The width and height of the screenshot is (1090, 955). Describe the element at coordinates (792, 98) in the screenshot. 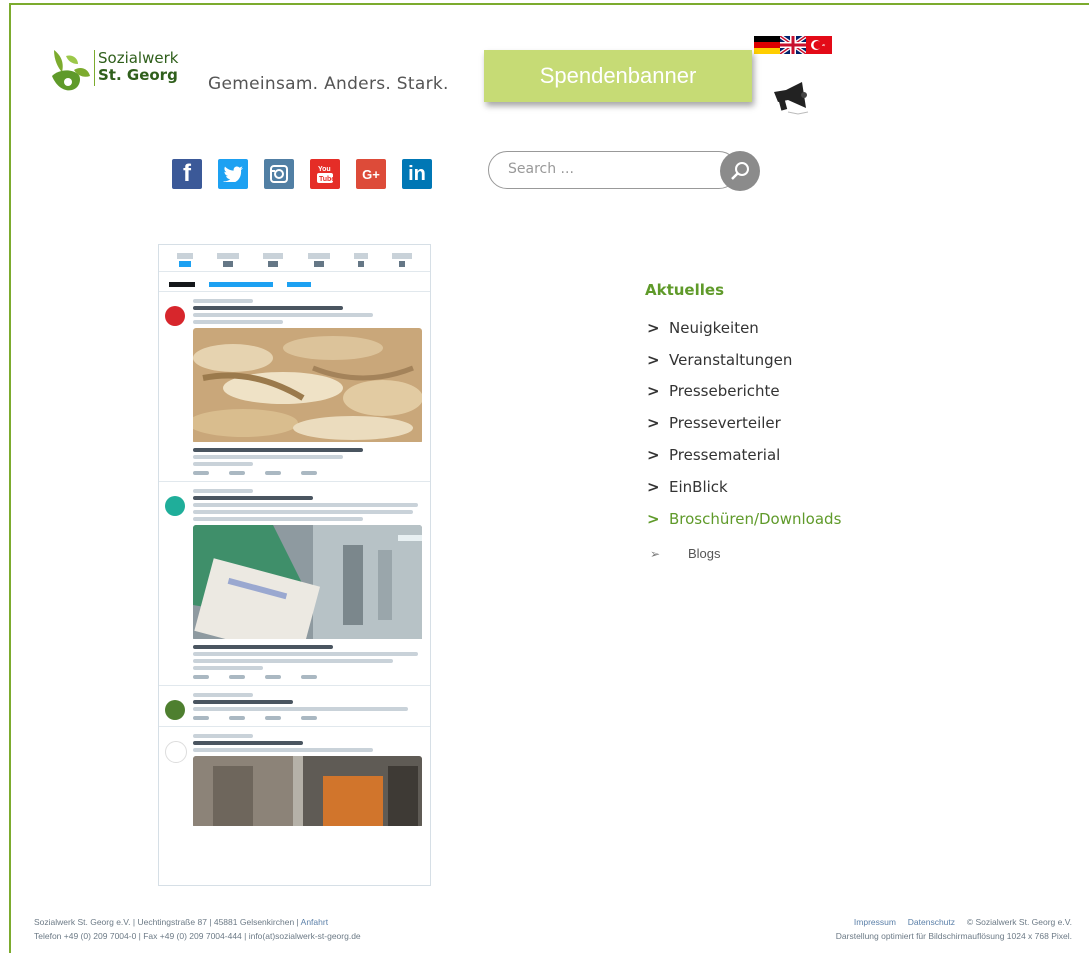

I see `megaphone-icon` at that location.